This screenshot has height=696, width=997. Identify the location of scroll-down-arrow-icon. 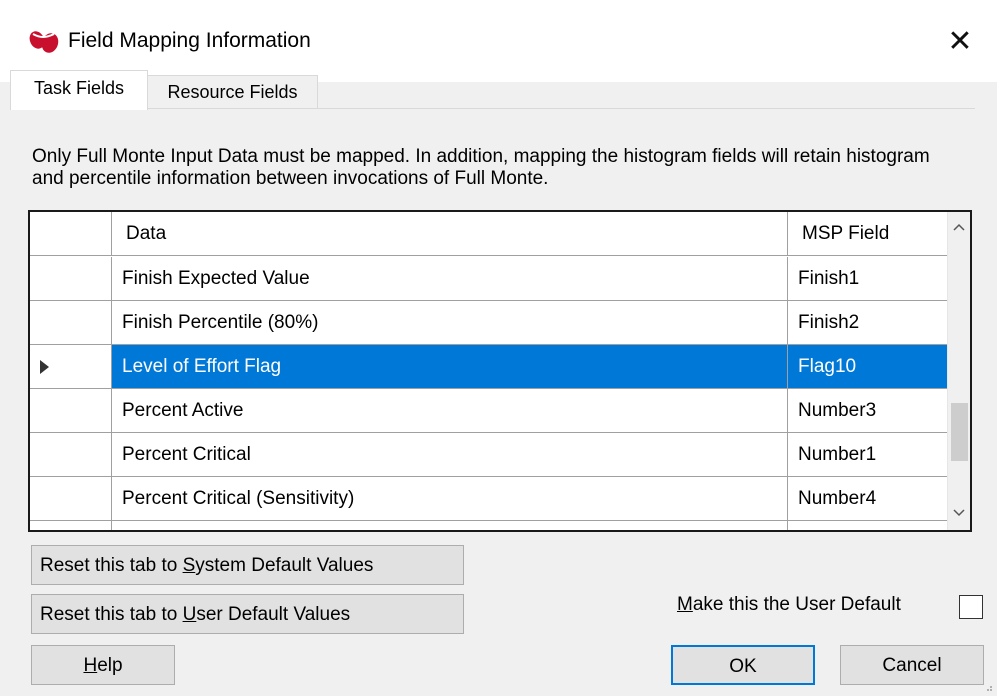
(959, 514).